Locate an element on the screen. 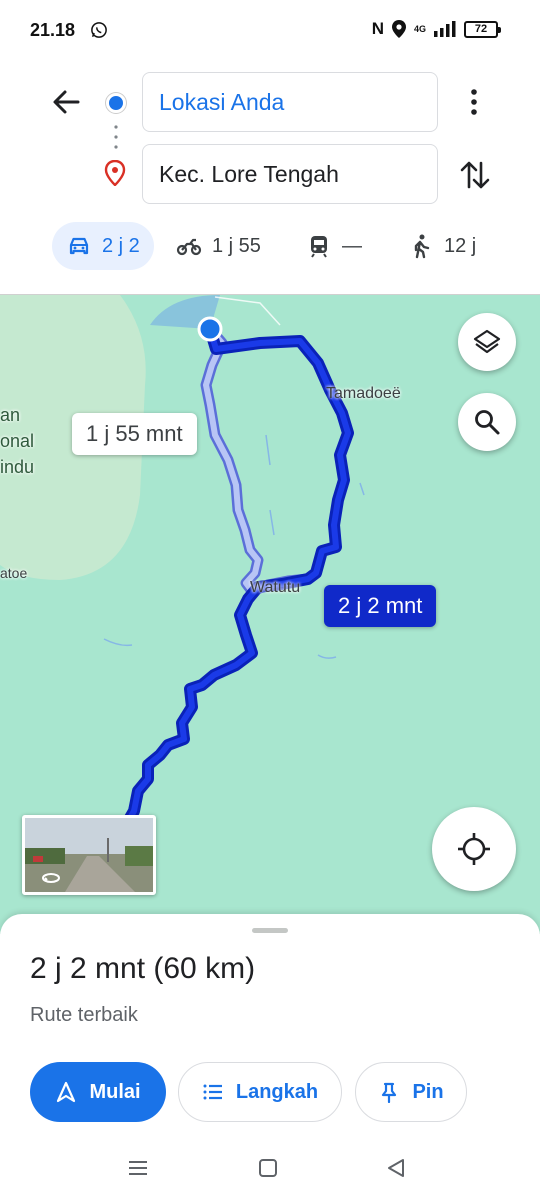 The width and height of the screenshot is (540, 1200). destination-pin-icon is located at coordinates (115, 173).